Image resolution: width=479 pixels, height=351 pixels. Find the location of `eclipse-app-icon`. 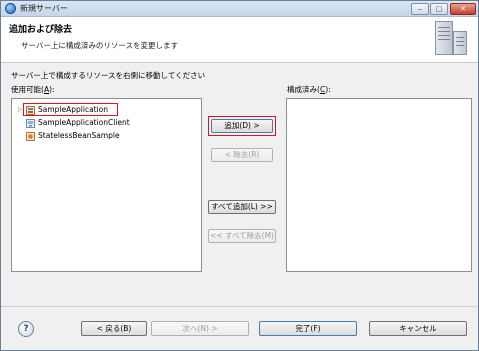

eclipse-app-icon is located at coordinates (10, 8).